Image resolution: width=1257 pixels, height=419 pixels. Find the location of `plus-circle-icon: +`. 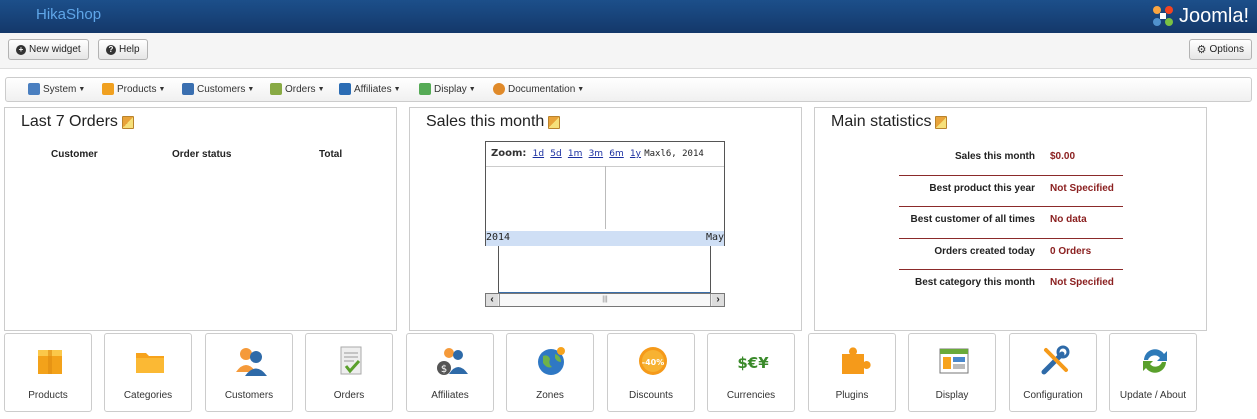

plus-circle-icon: + is located at coordinates (21, 49).